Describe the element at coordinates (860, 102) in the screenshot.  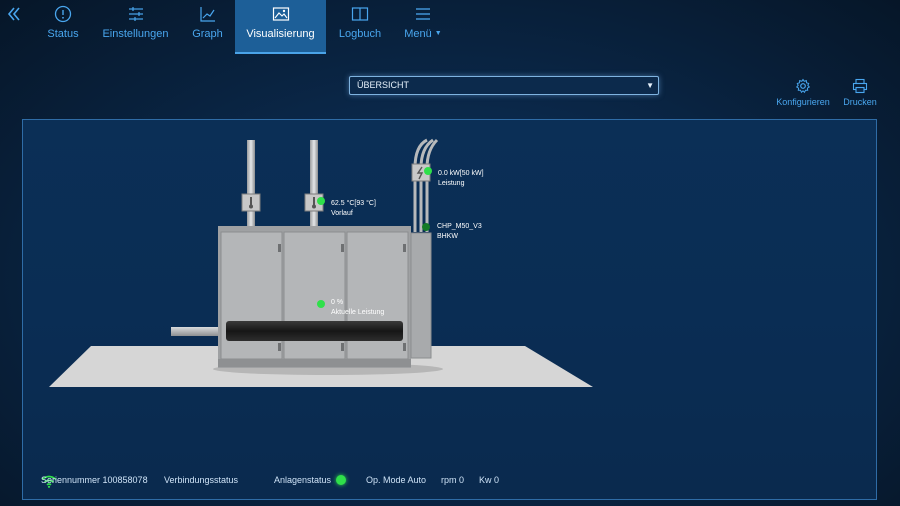
I see `print-label: Drucken` at that location.